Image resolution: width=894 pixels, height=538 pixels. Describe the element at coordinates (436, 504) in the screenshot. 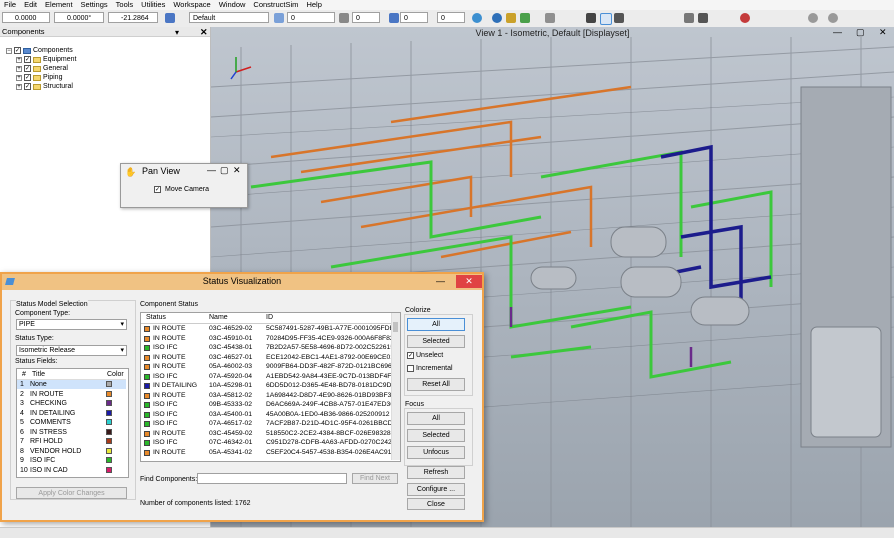

I see `close-button: Close` at that location.